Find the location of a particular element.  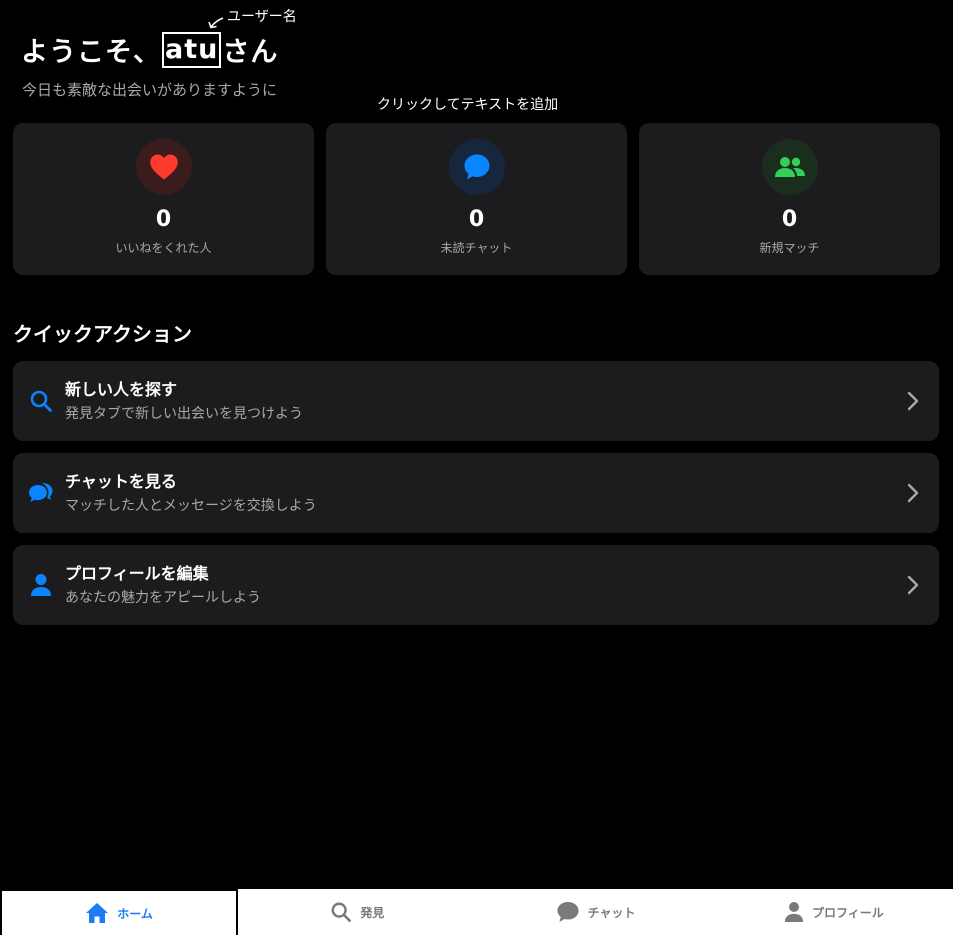

tab-chat: チャット is located at coordinates (596, 912).